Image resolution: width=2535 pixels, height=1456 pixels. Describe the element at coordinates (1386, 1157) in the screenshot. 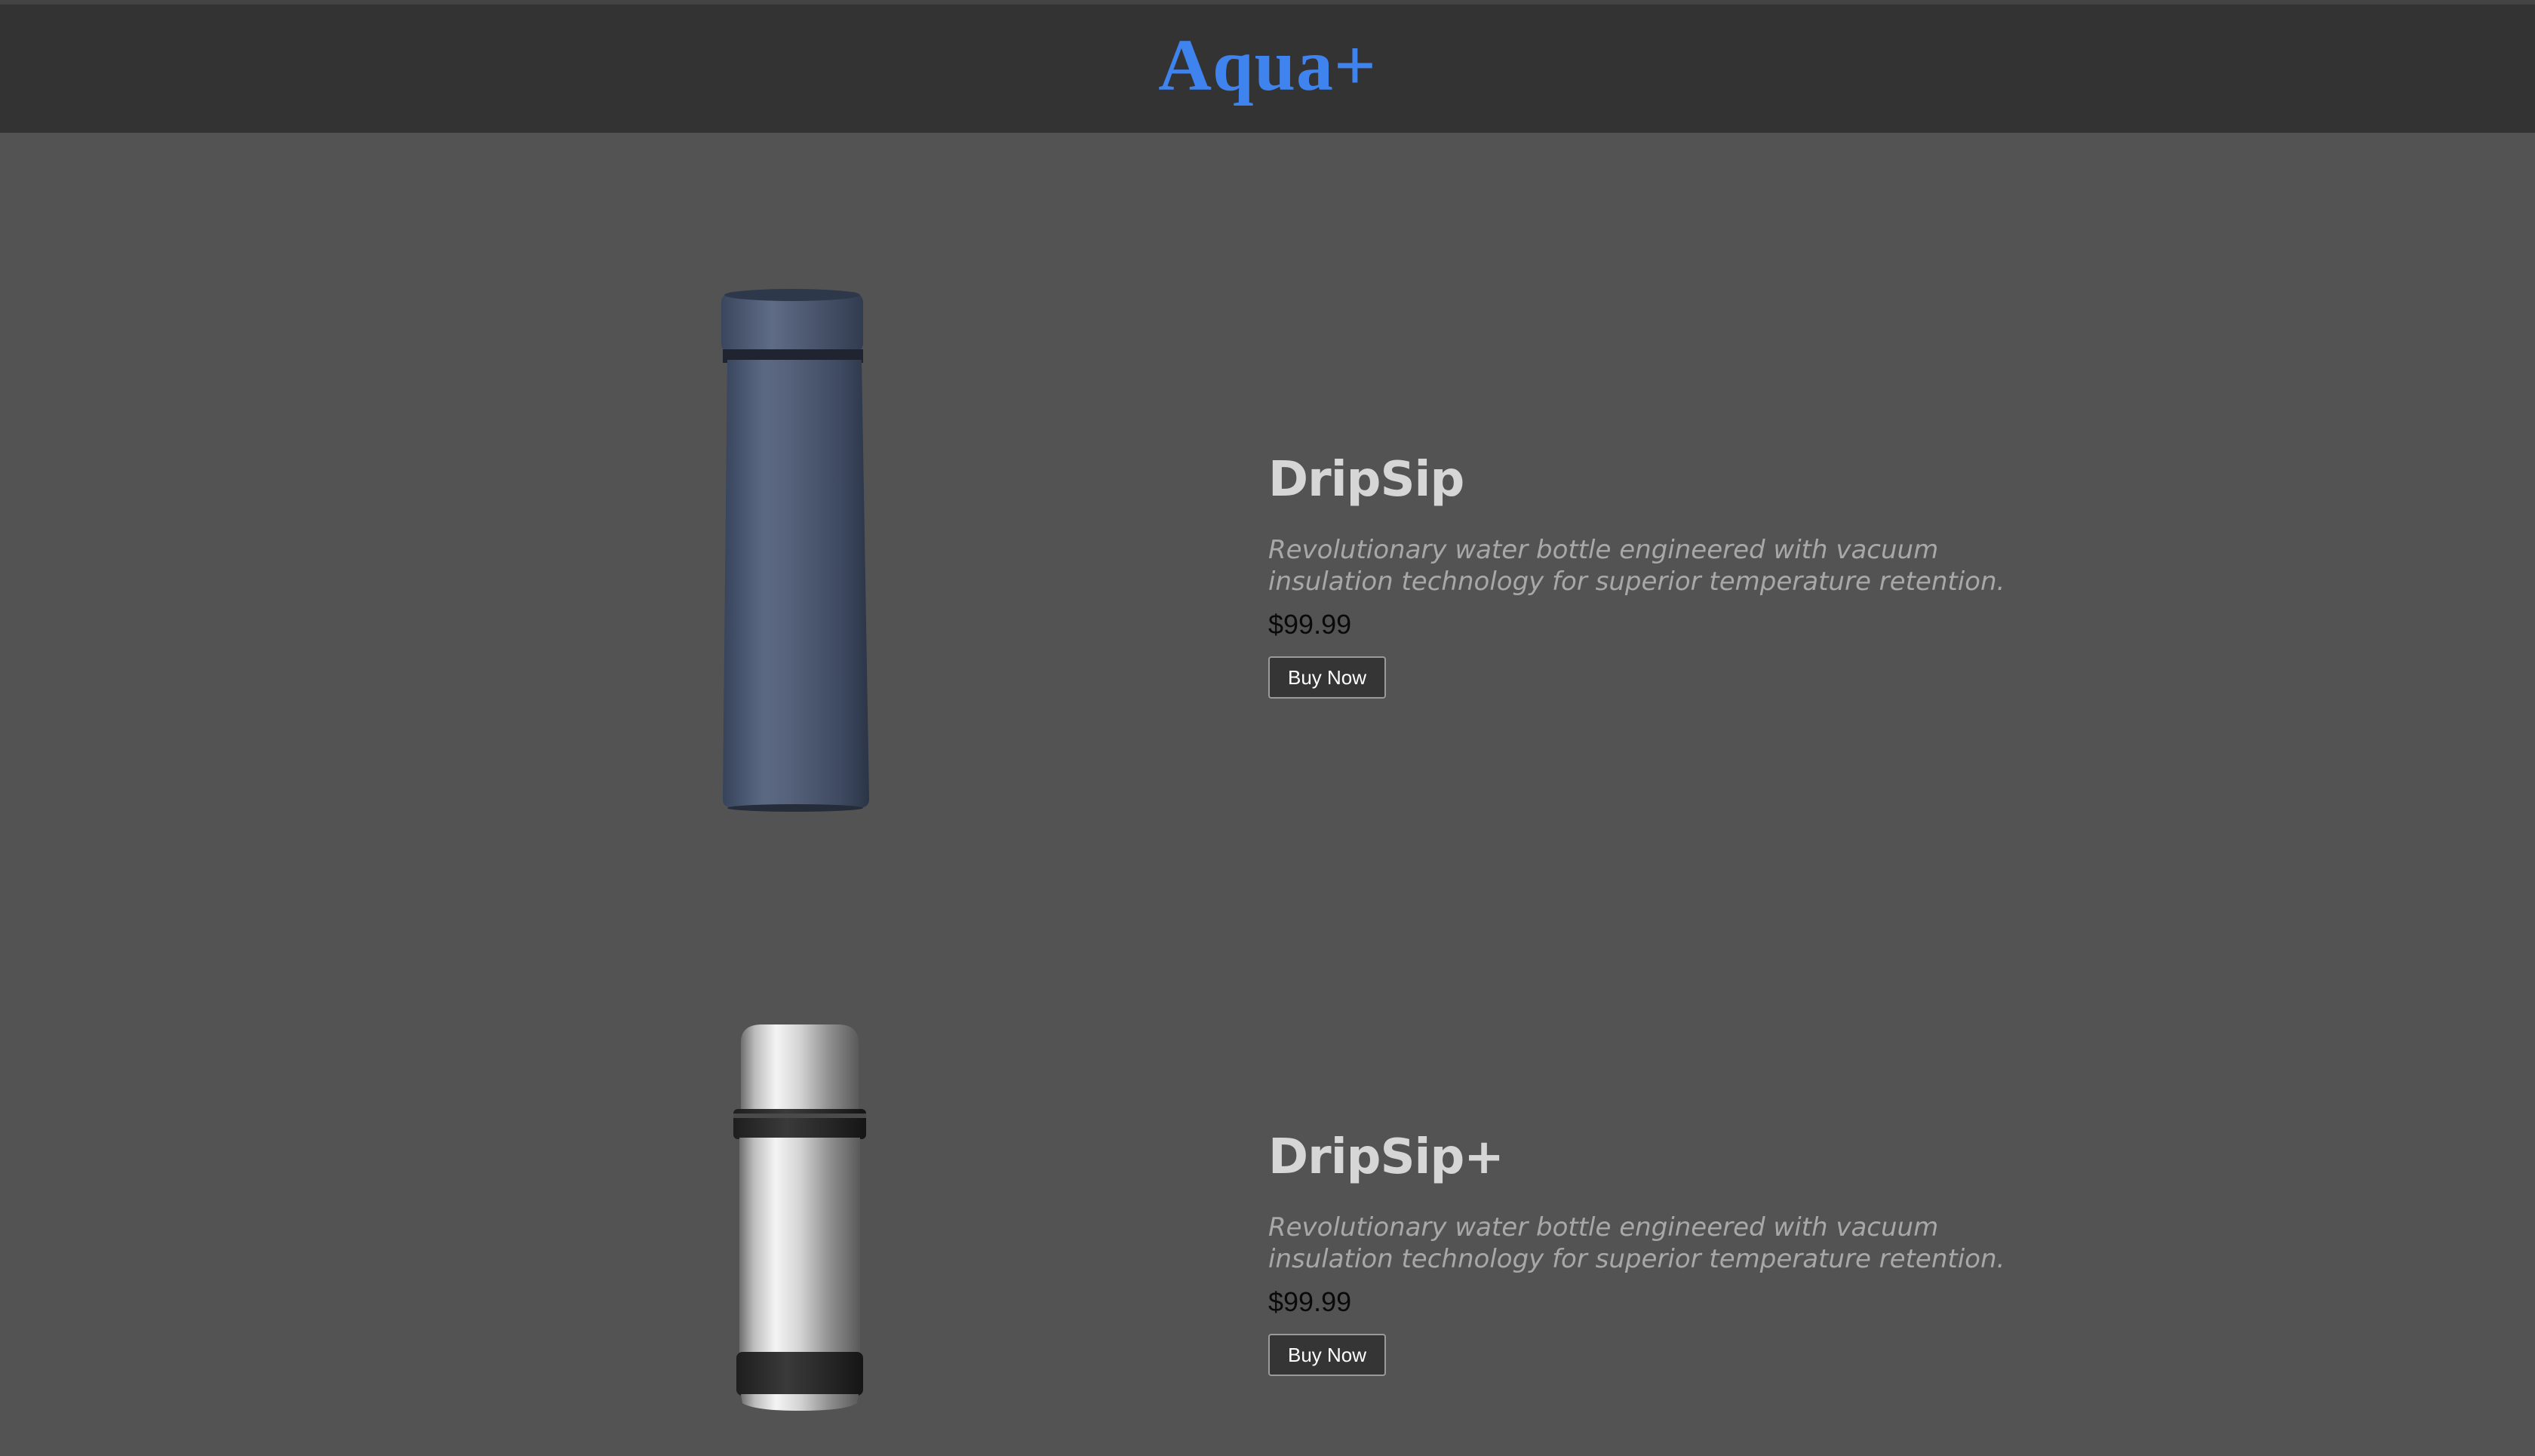

I see `product-name: DripSip+` at that location.